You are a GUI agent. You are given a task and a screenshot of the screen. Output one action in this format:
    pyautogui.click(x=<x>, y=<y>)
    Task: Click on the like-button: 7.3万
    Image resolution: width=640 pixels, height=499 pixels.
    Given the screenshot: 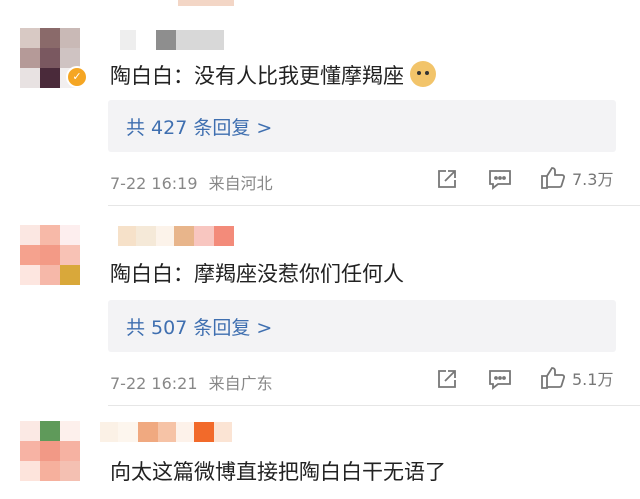 What is the action you would take?
    pyautogui.click(x=576, y=178)
    